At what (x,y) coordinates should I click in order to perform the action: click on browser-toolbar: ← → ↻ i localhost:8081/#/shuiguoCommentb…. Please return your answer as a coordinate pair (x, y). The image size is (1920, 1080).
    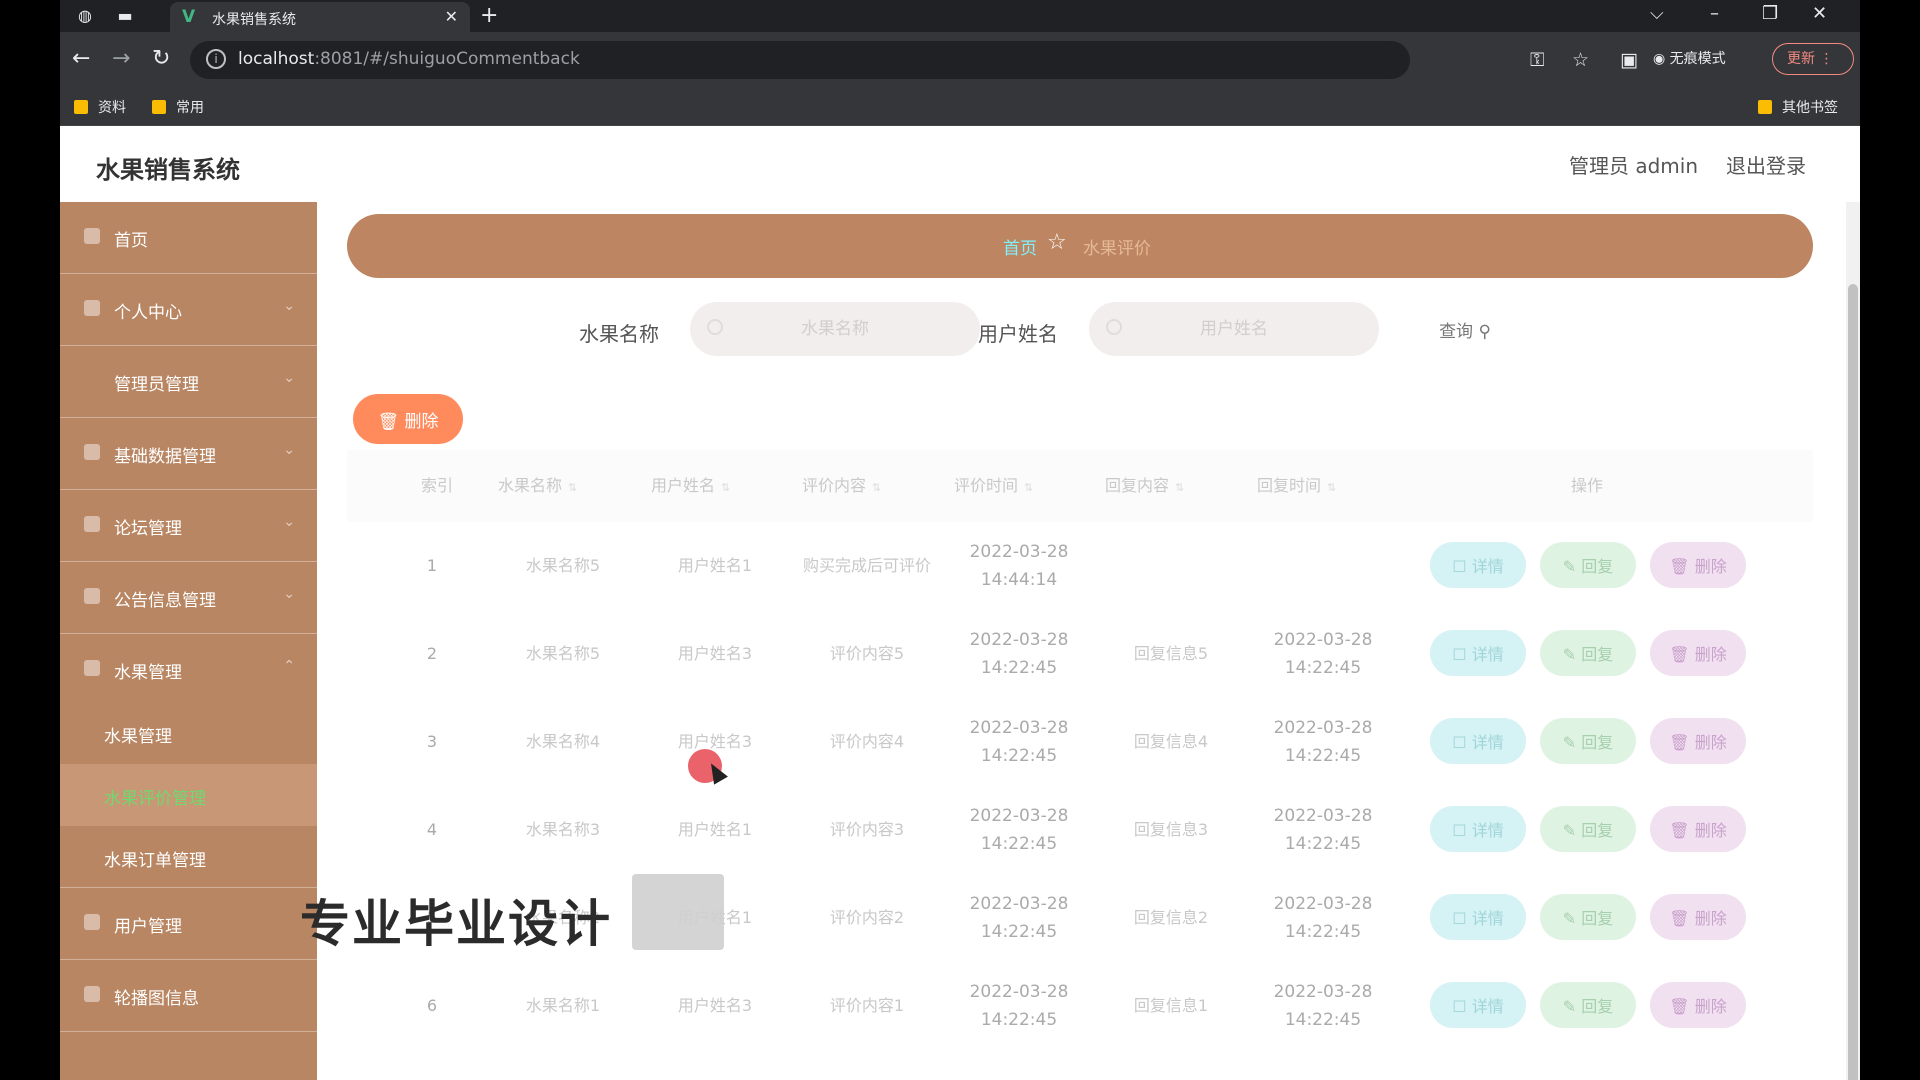
    Looking at the image, I should click on (960, 60).